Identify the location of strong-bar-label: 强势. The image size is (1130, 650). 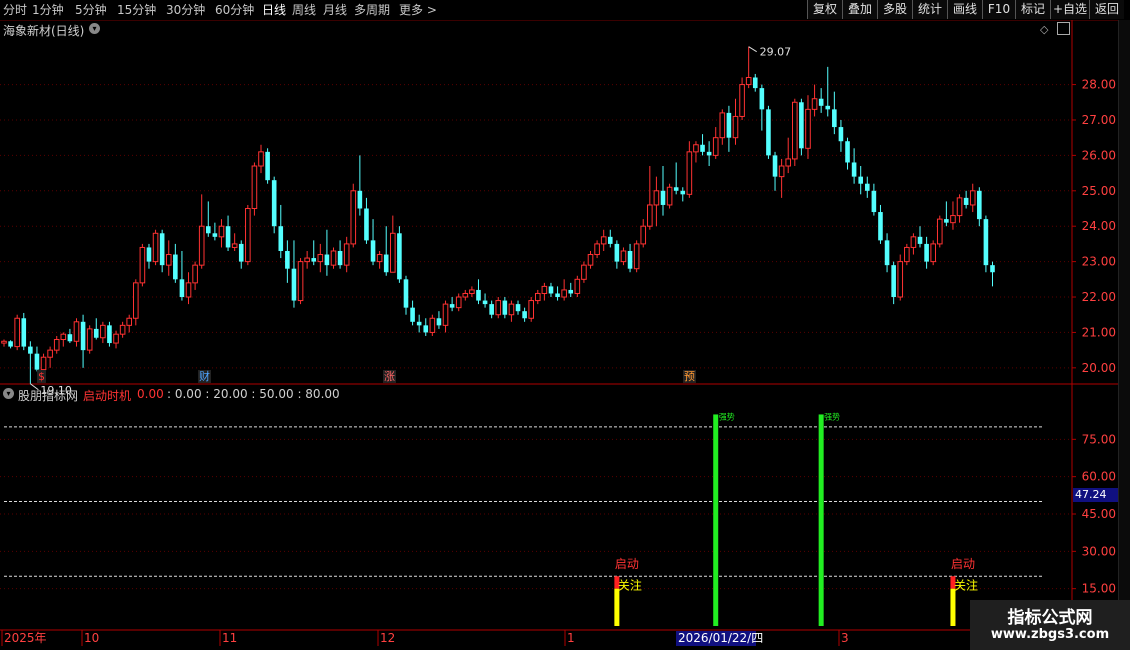
(832, 416).